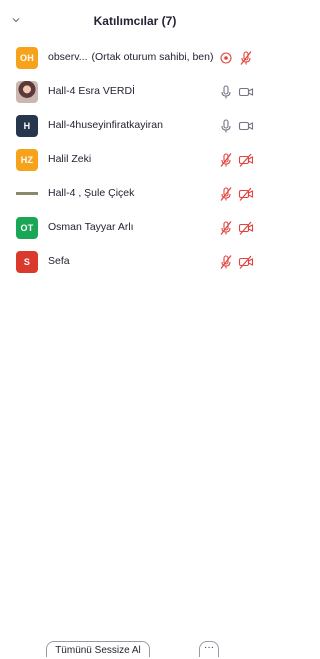 Image resolution: width=320 pixels, height=659 pixels. Describe the element at coordinates (226, 58) in the screenshot. I see `recording-icon` at that location.